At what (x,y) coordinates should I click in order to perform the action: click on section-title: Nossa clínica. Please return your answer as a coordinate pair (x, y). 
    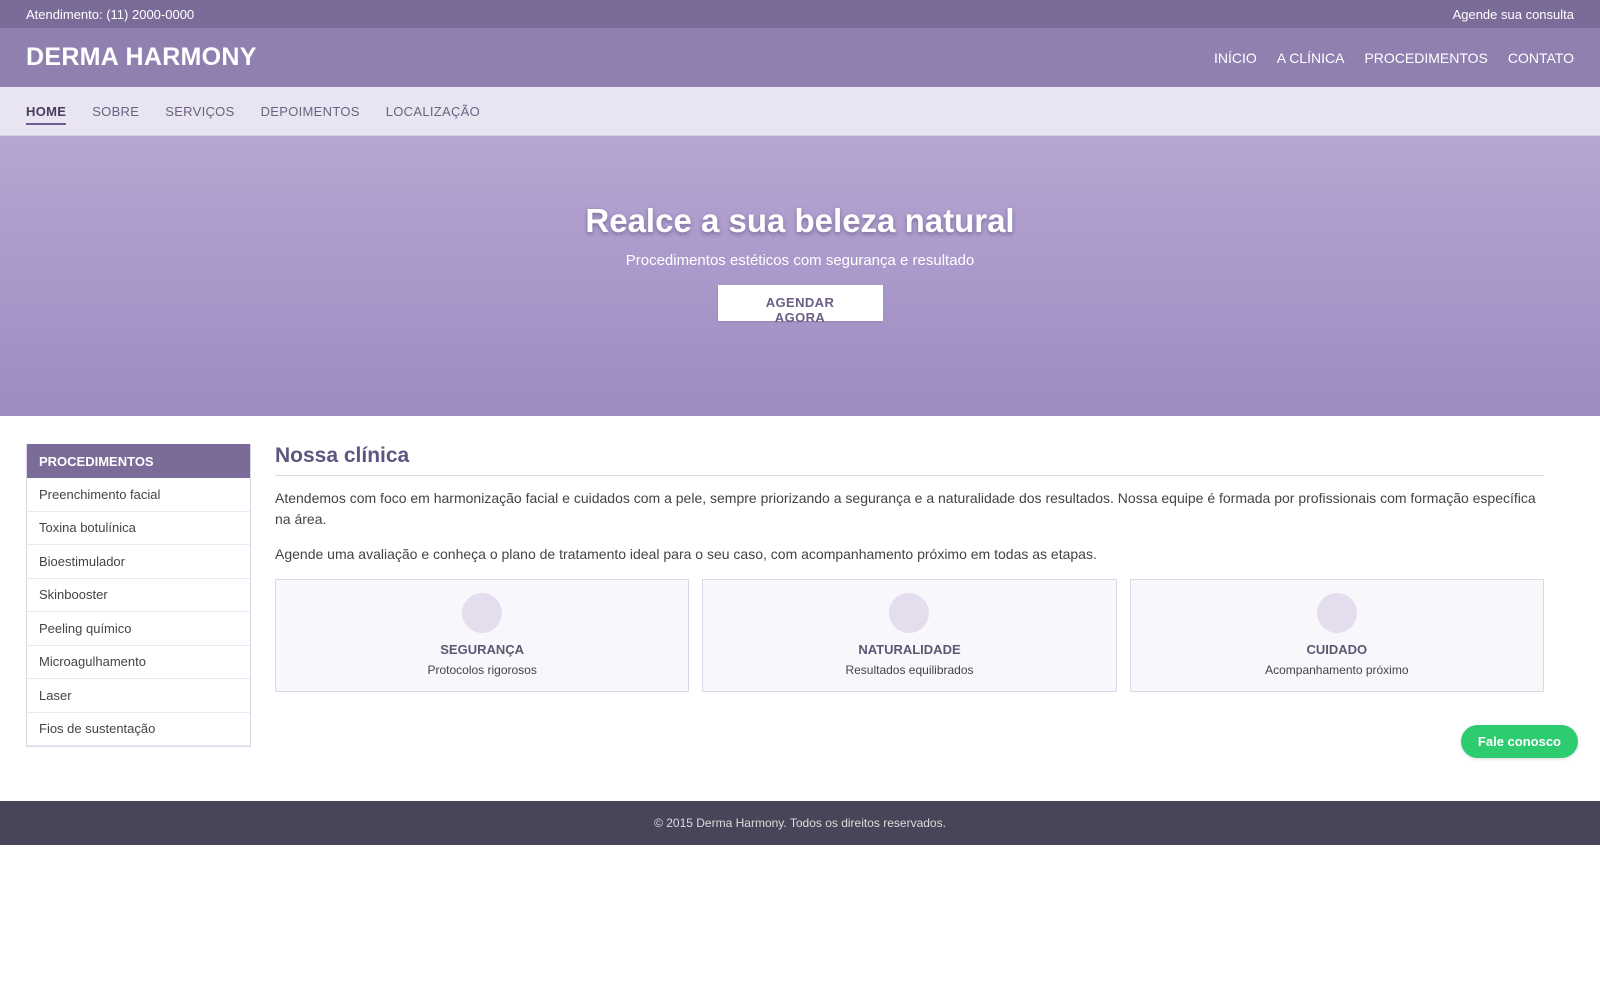
    Looking at the image, I should click on (909, 460).